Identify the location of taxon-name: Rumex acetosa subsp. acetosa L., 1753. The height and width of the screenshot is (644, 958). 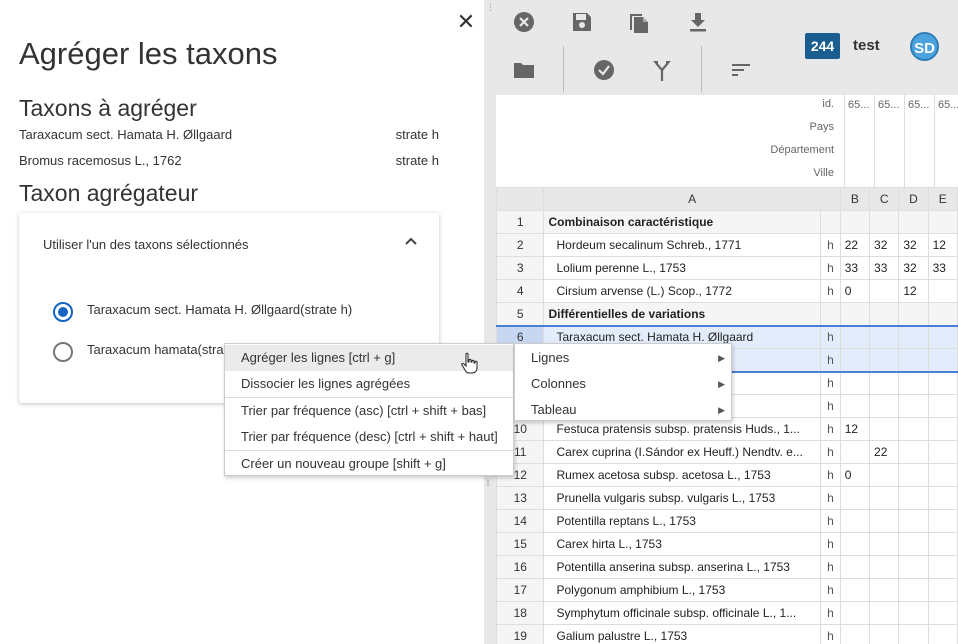
(682, 475).